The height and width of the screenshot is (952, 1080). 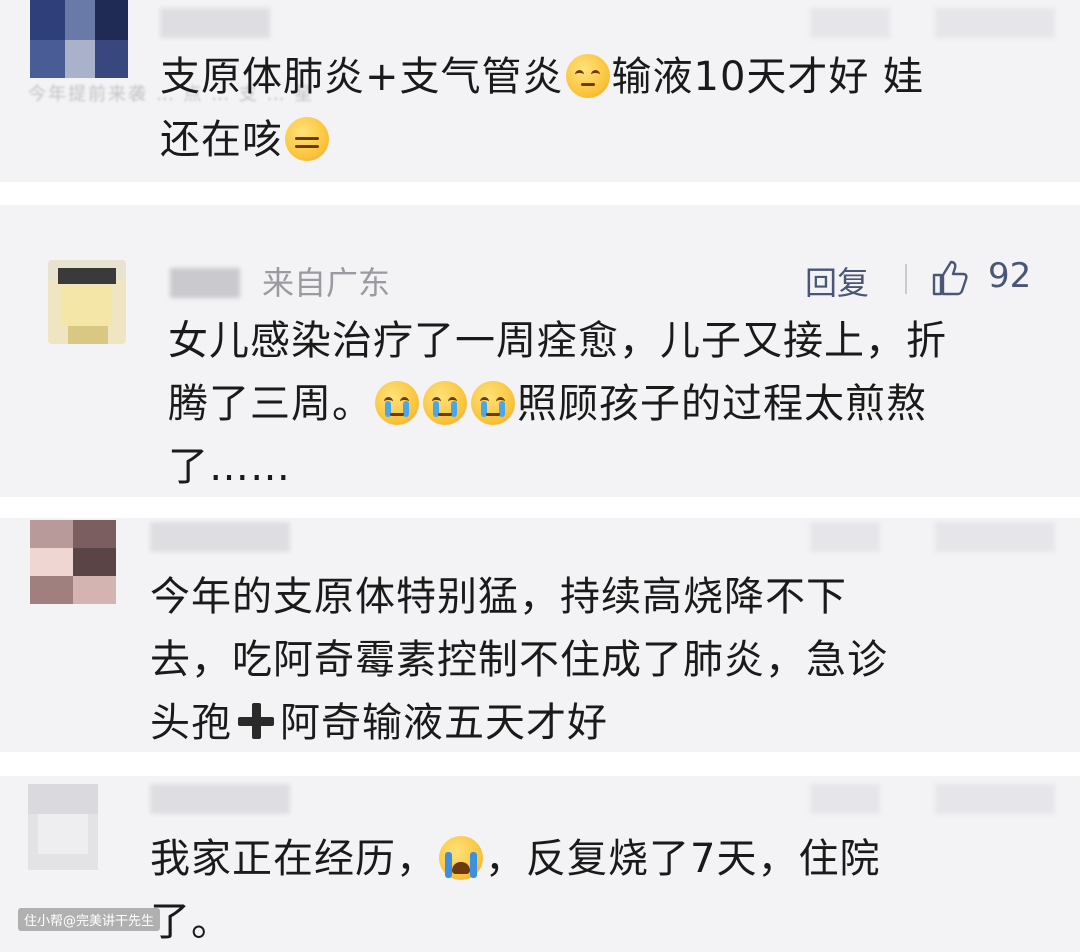 I want to click on thumbs-up-icon, so click(x=950, y=278).